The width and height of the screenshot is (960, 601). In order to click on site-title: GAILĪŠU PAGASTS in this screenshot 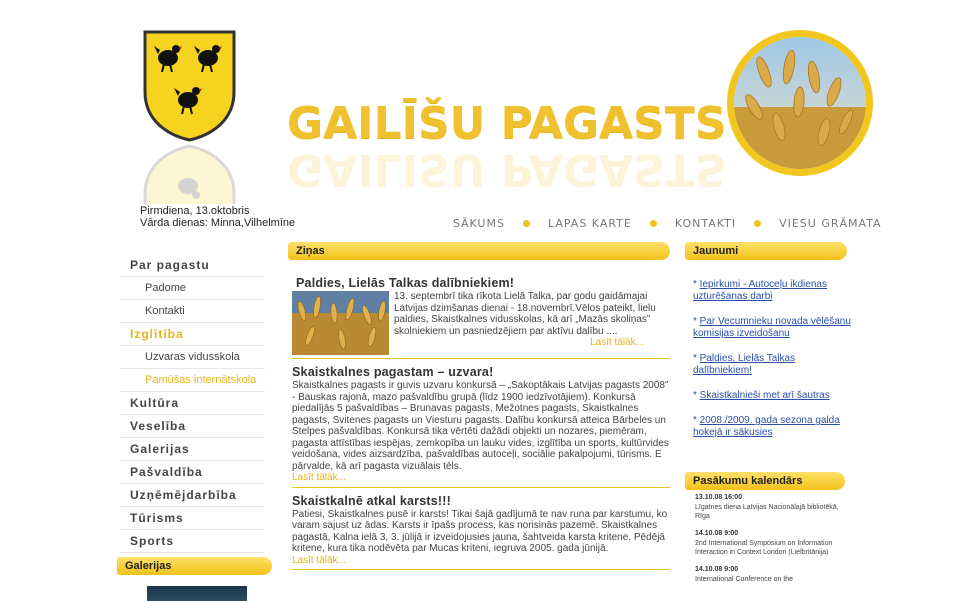, I will do `click(507, 123)`.